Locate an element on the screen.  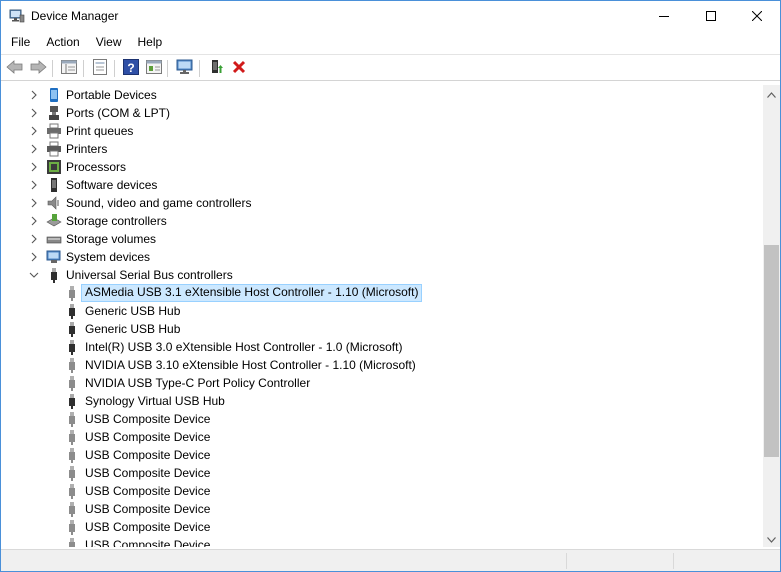
tree-item-label: Print queues is located at coordinates (100, 131).